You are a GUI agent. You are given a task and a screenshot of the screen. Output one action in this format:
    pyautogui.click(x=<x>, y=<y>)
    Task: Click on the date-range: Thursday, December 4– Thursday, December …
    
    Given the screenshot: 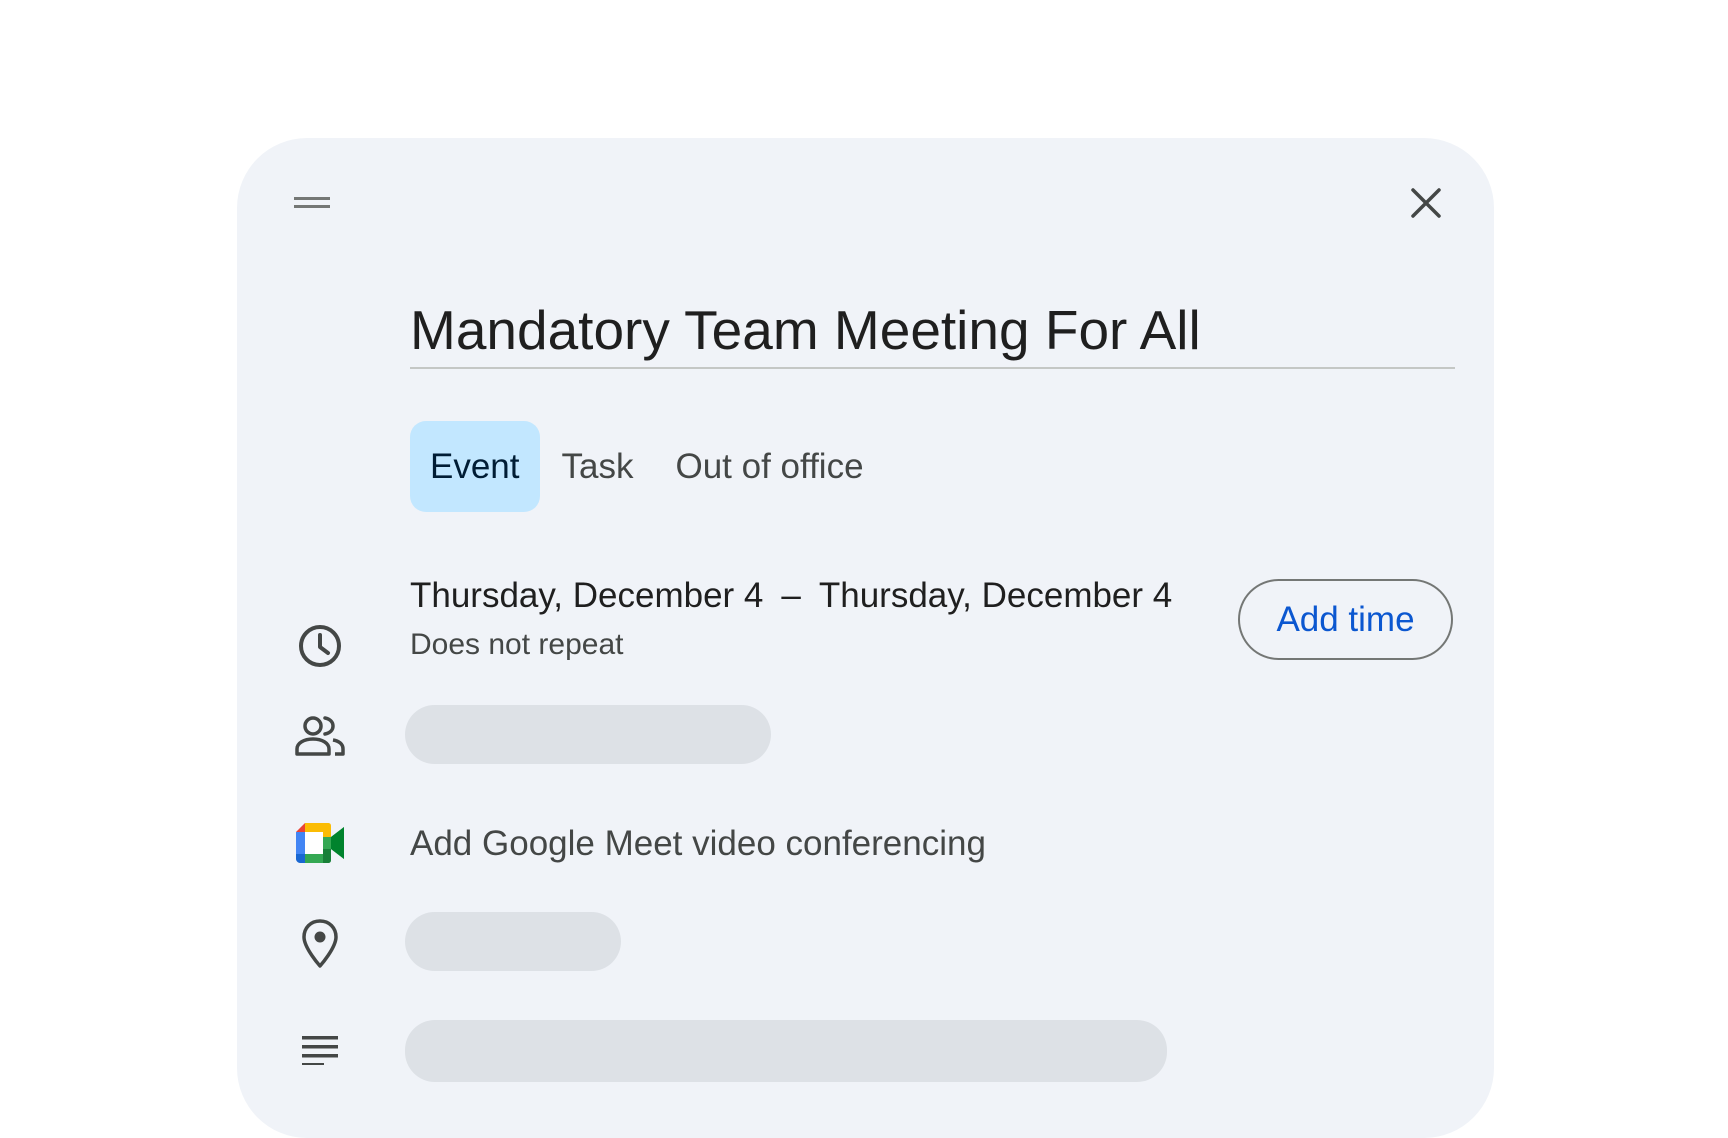 What is the action you would take?
    pyautogui.click(x=791, y=596)
    